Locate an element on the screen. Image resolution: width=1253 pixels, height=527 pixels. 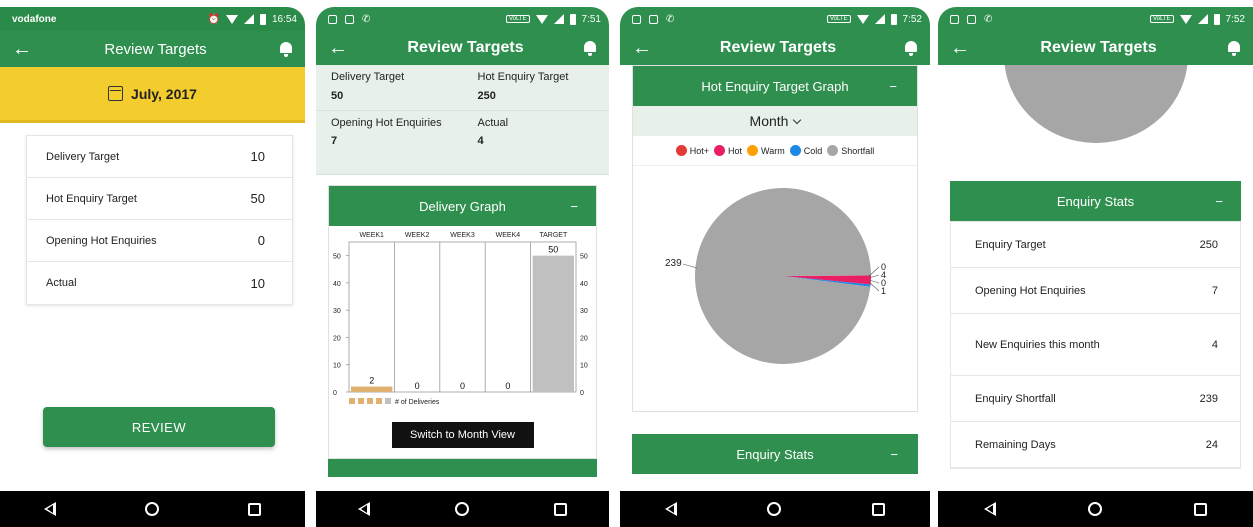
stats-row: New Enquiries this month 4 is located at coordinates (1095, 345).